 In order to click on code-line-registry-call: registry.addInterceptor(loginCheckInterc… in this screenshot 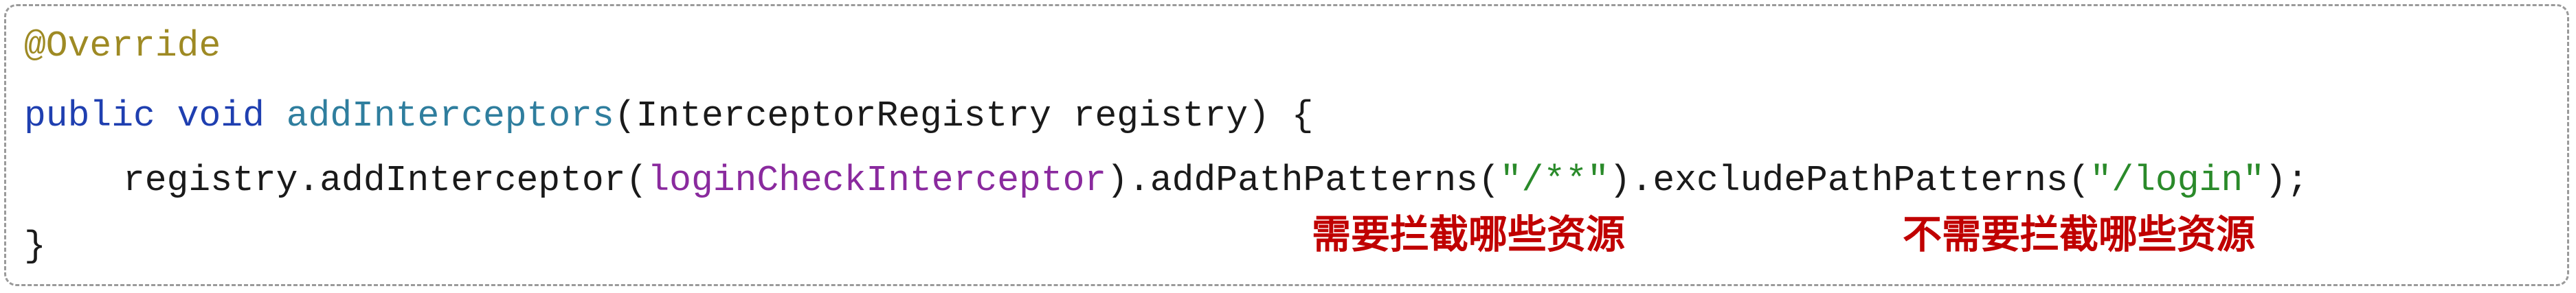, I will do `click(1216, 180)`.